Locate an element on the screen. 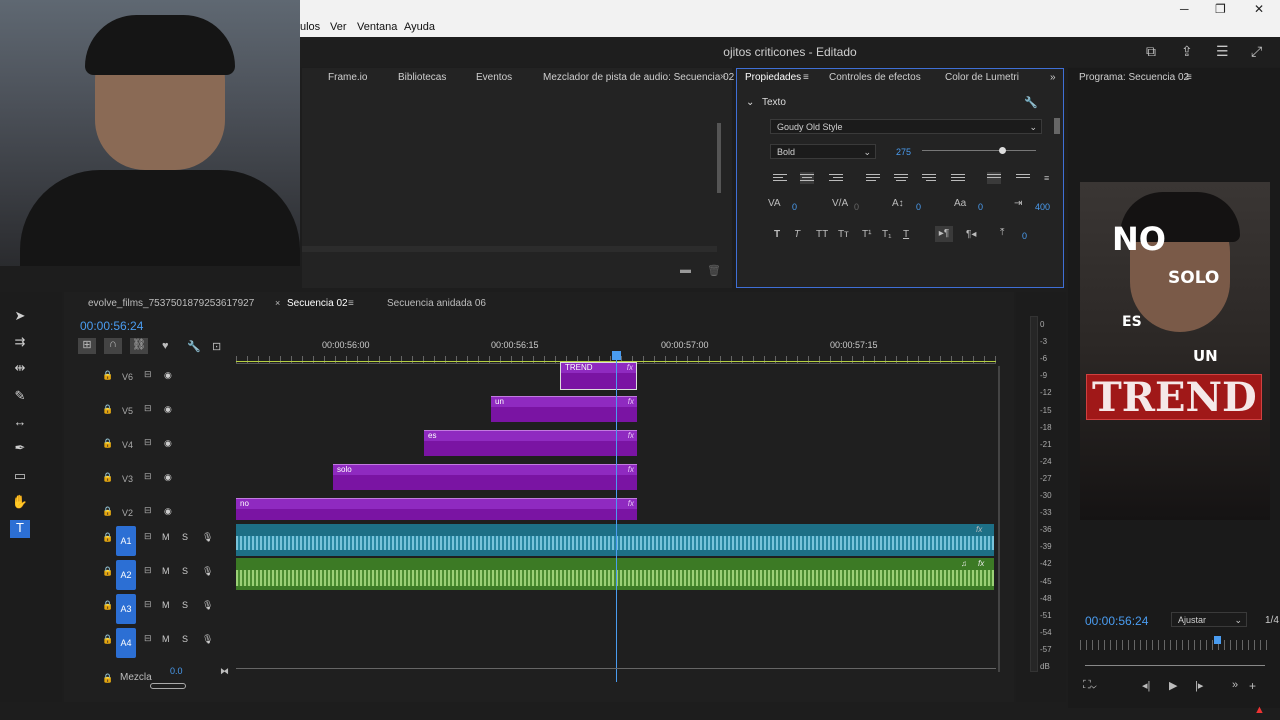  tab-lumetri: Color de Lumetri is located at coordinates (982, 77).